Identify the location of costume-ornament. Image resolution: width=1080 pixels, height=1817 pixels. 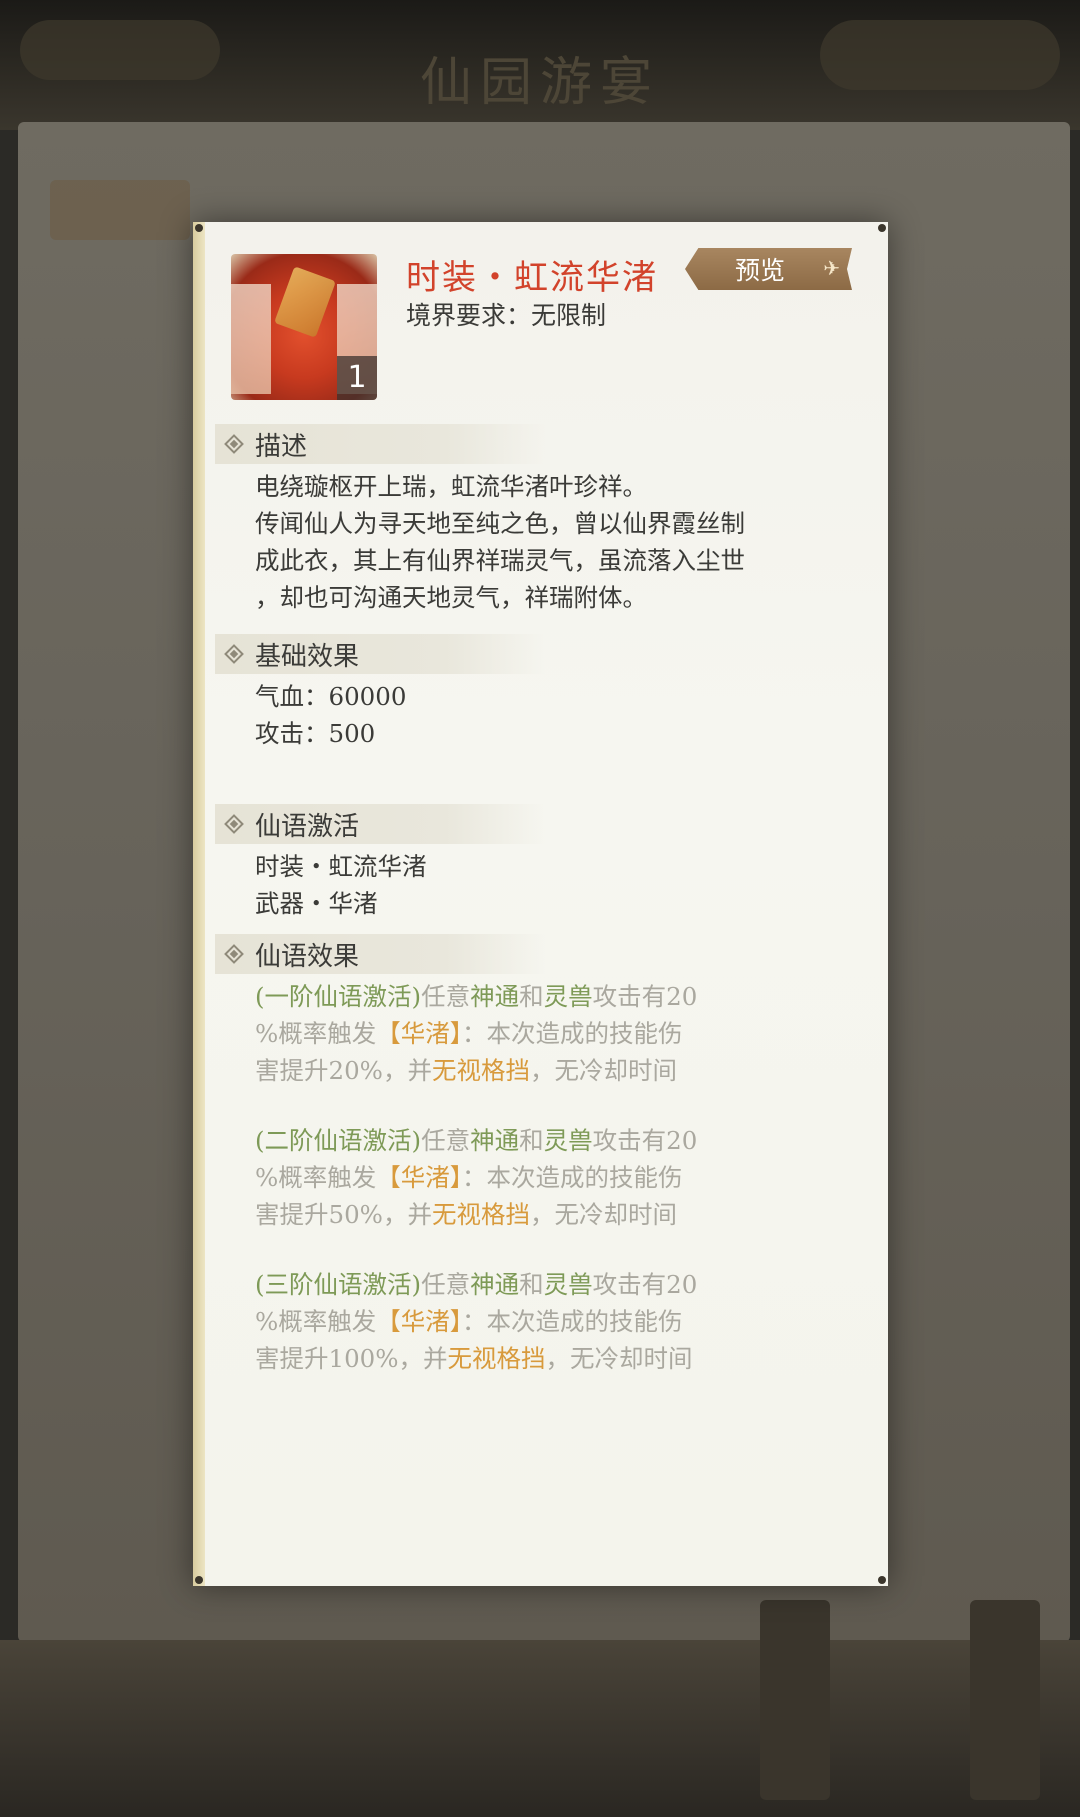
(305, 302).